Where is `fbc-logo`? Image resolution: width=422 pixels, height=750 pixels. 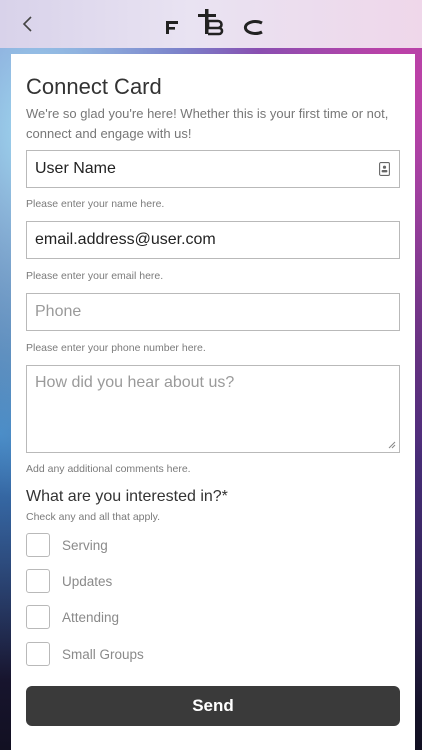 fbc-logo is located at coordinates (214, 22).